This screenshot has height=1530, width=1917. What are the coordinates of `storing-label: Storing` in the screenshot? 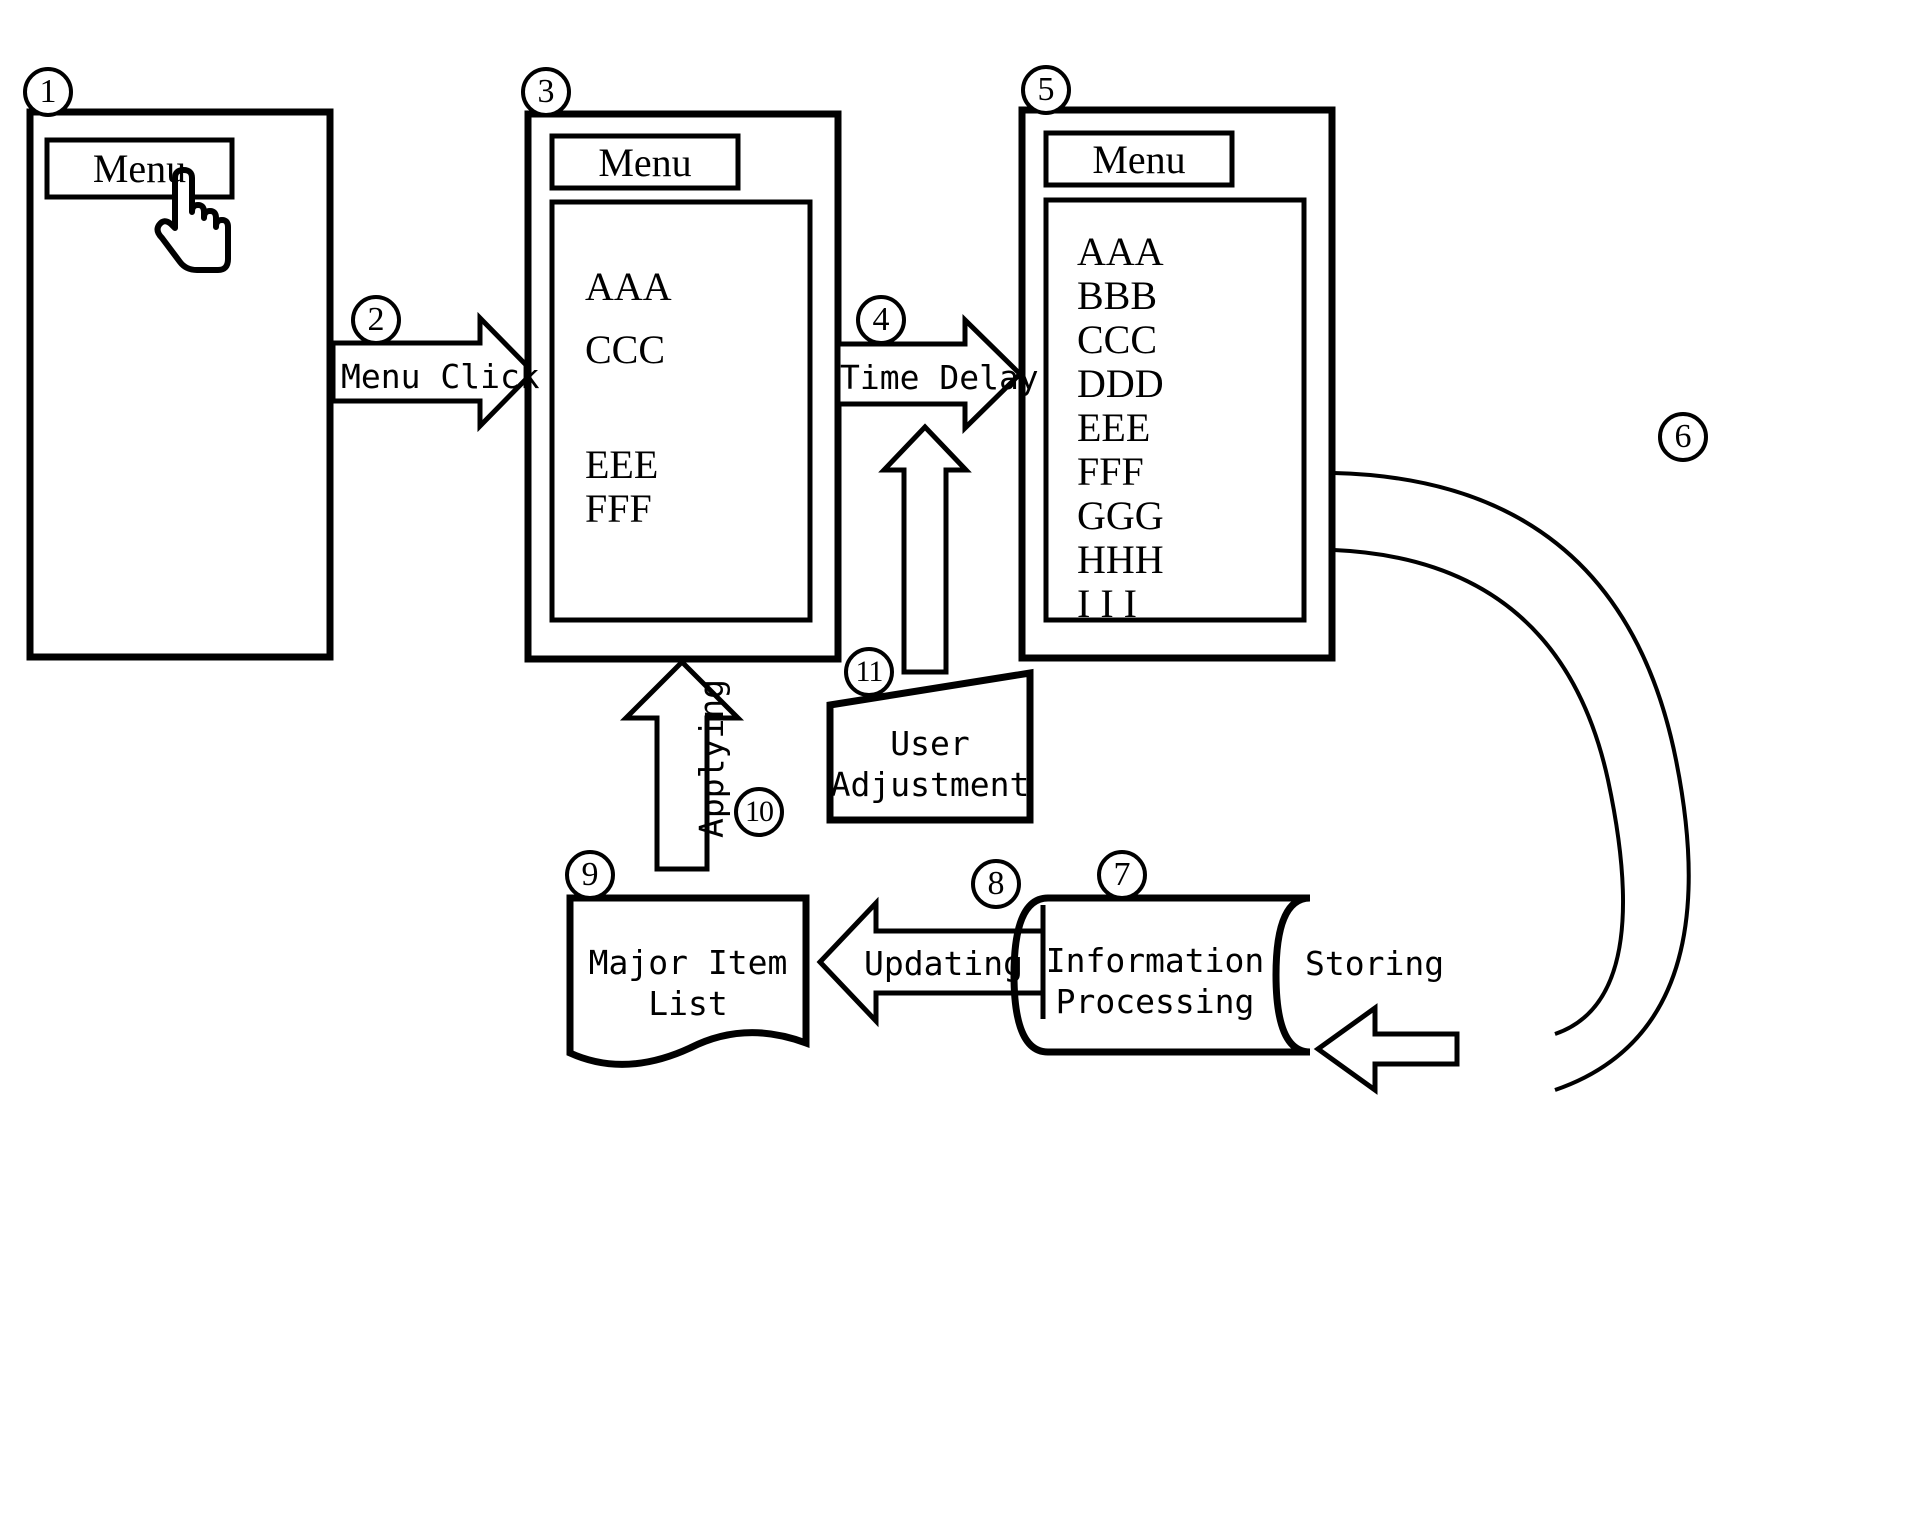 It's located at (1375, 963).